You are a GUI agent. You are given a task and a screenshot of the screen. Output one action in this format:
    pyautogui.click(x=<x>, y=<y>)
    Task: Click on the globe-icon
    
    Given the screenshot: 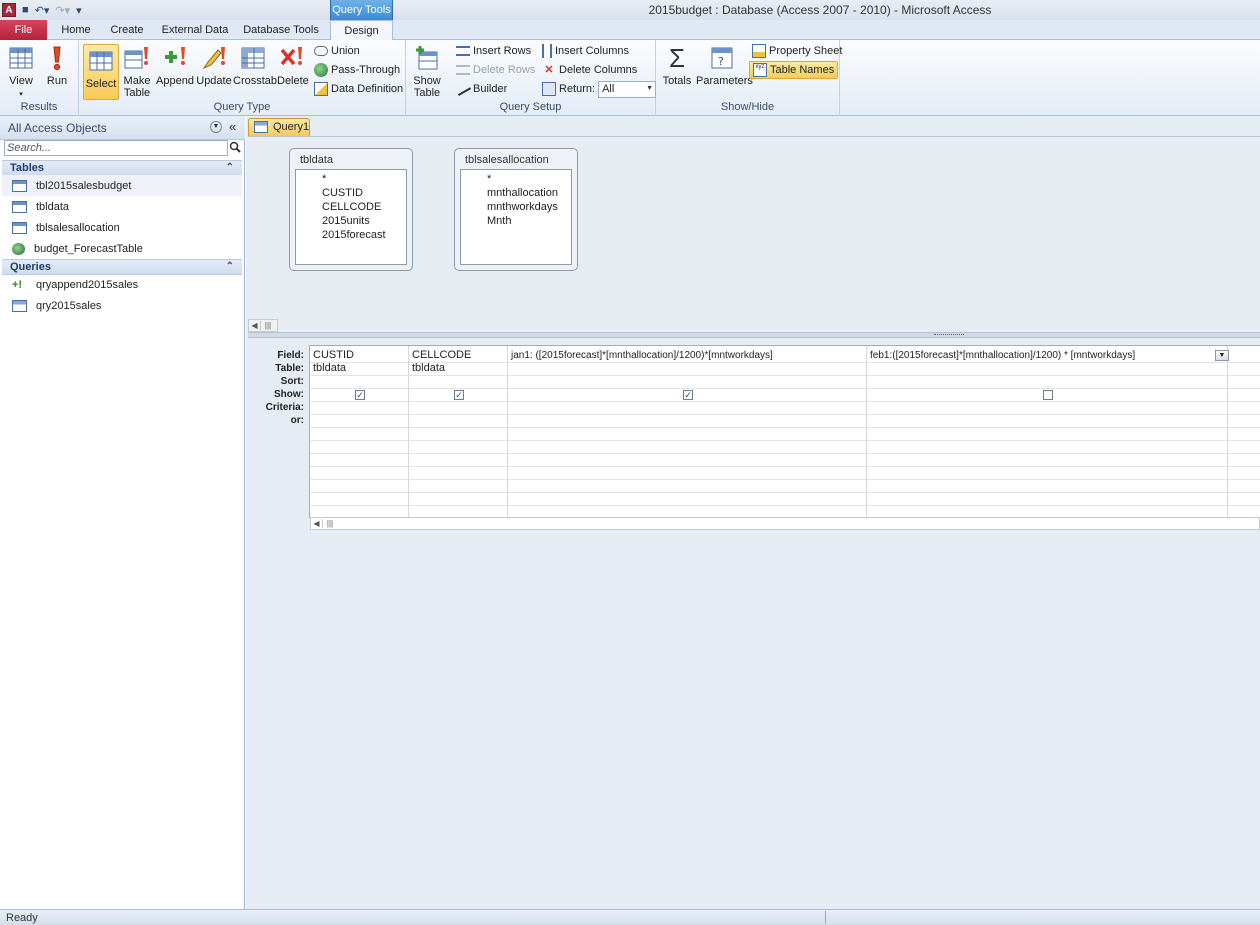 What is the action you would take?
    pyautogui.click(x=321, y=70)
    